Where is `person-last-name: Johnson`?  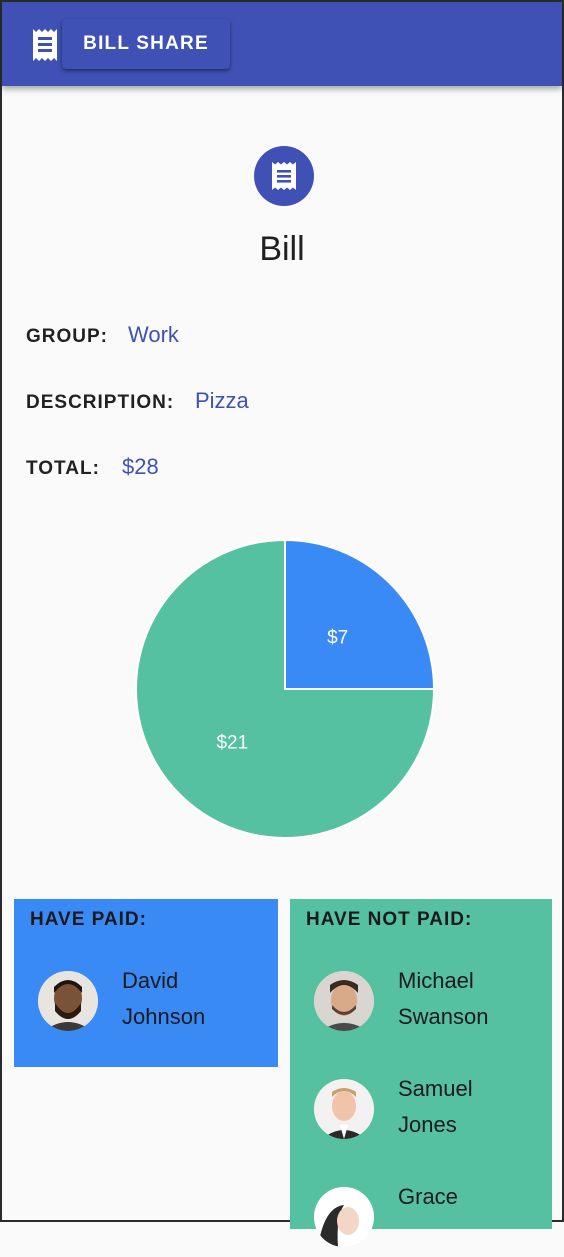 person-last-name: Johnson is located at coordinates (164, 1016).